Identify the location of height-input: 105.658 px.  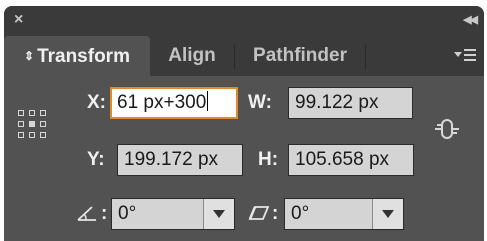
(351, 160).